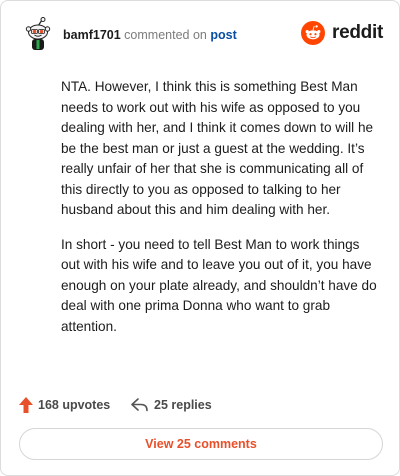  Describe the element at coordinates (223, 35) in the screenshot. I see `post-link: post` at that location.